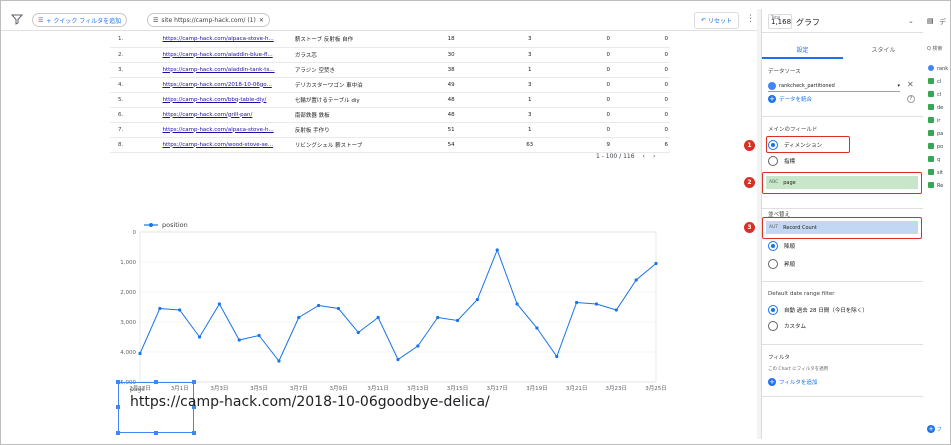 The width and height of the screenshot is (951, 445). What do you see at coordinates (939, 159) in the screenshot?
I see `field-list-label: q` at bounding box center [939, 159].